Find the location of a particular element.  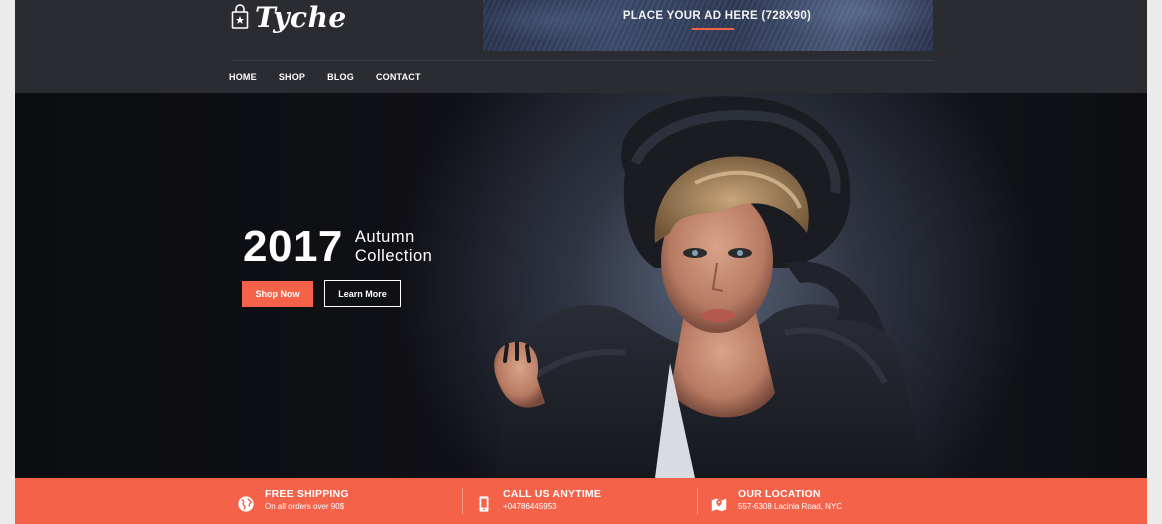

phone-icon is located at coordinates (484, 504).